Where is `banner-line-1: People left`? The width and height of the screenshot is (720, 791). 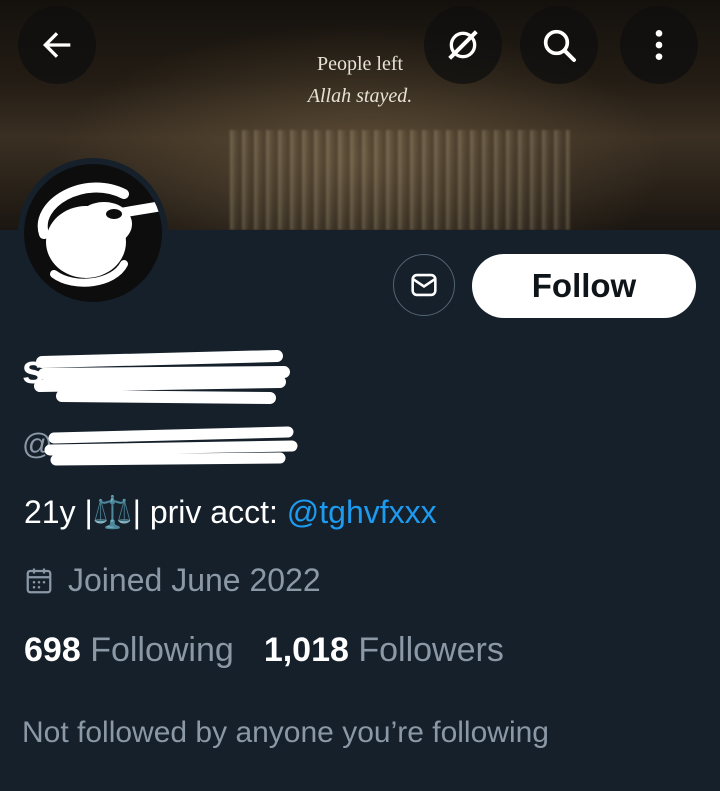 banner-line-1: People left is located at coordinates (360, 64).